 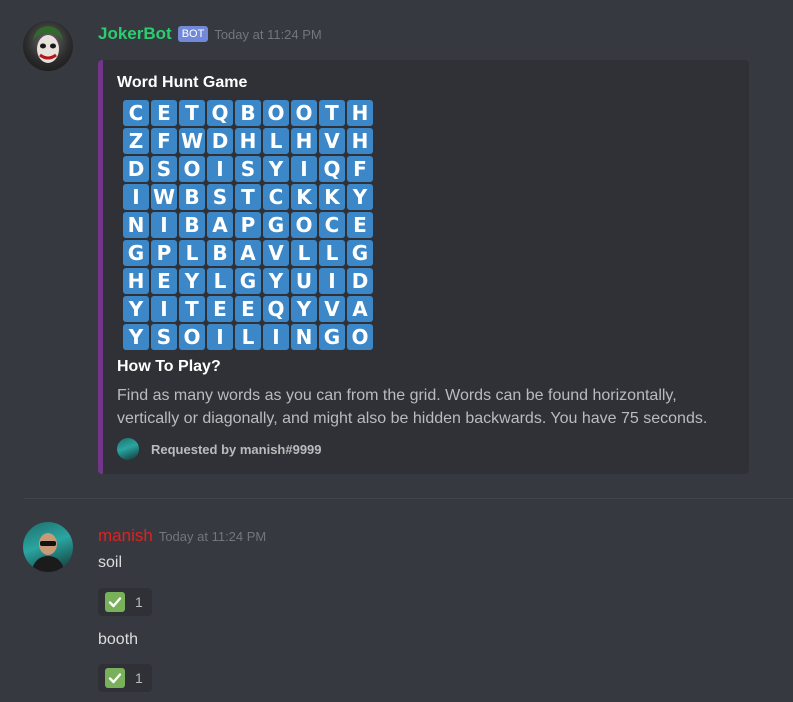 I want to click on message-timestamp: Today at 11:24 PM, so click(x=212, y=536).